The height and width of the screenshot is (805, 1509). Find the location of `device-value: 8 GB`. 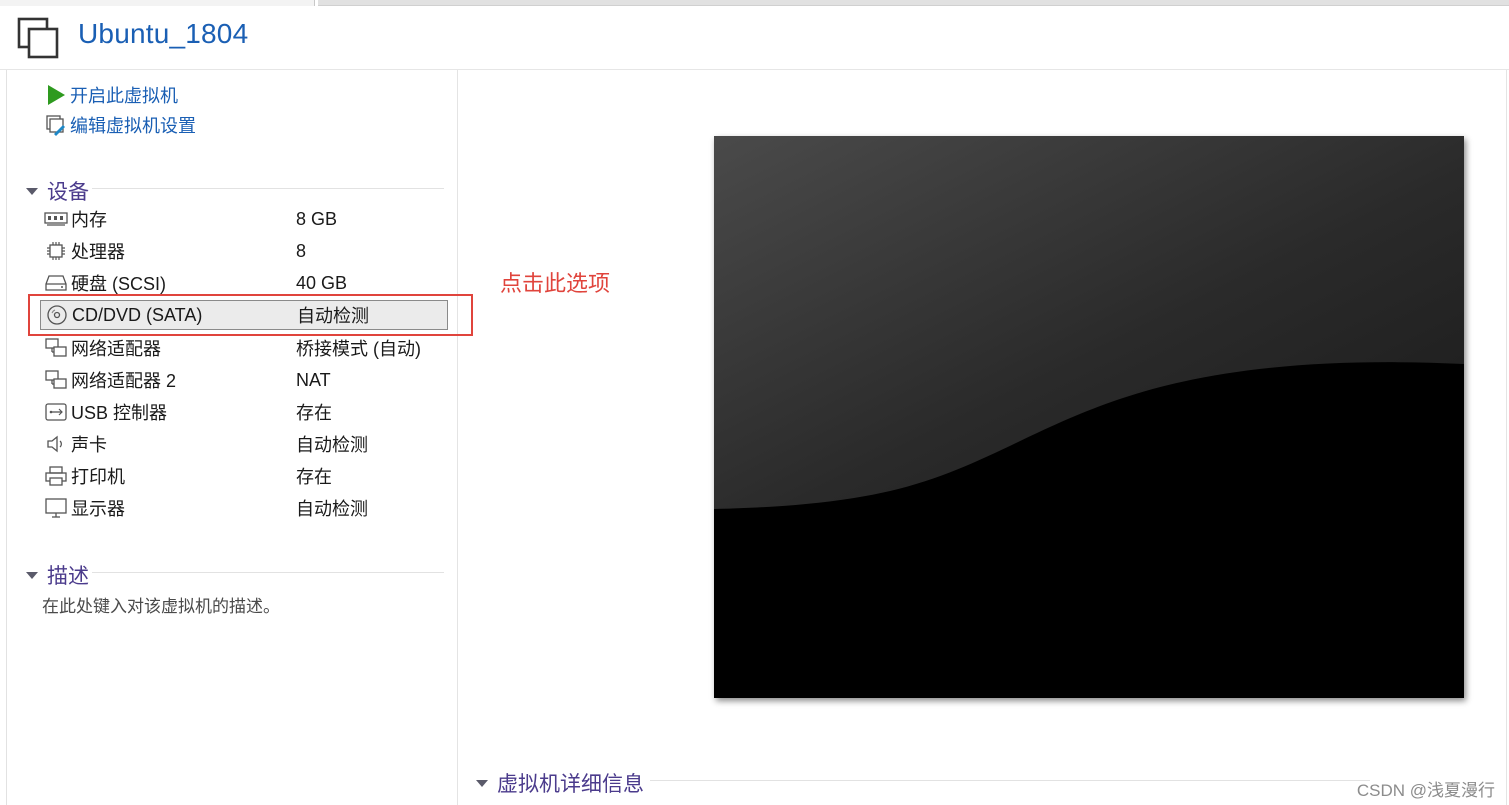

device-value: 8 GB is located at coordinates (317, 218).